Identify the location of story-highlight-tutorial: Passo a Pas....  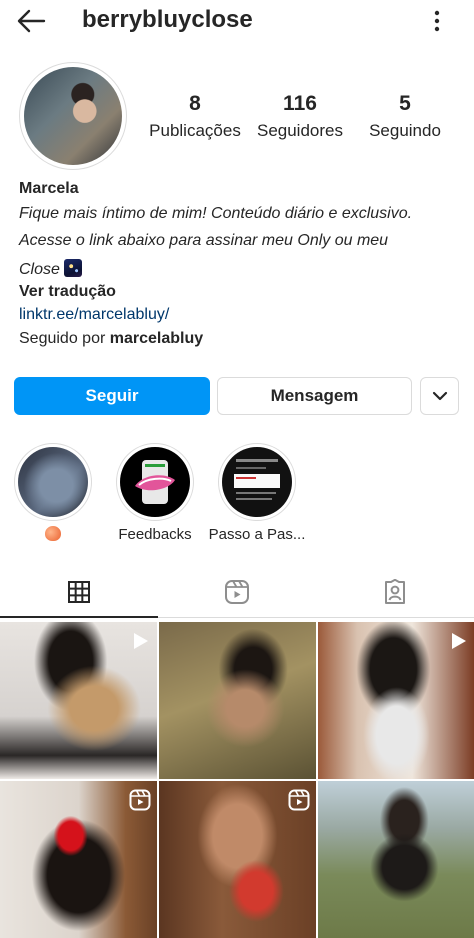
(257, 493).